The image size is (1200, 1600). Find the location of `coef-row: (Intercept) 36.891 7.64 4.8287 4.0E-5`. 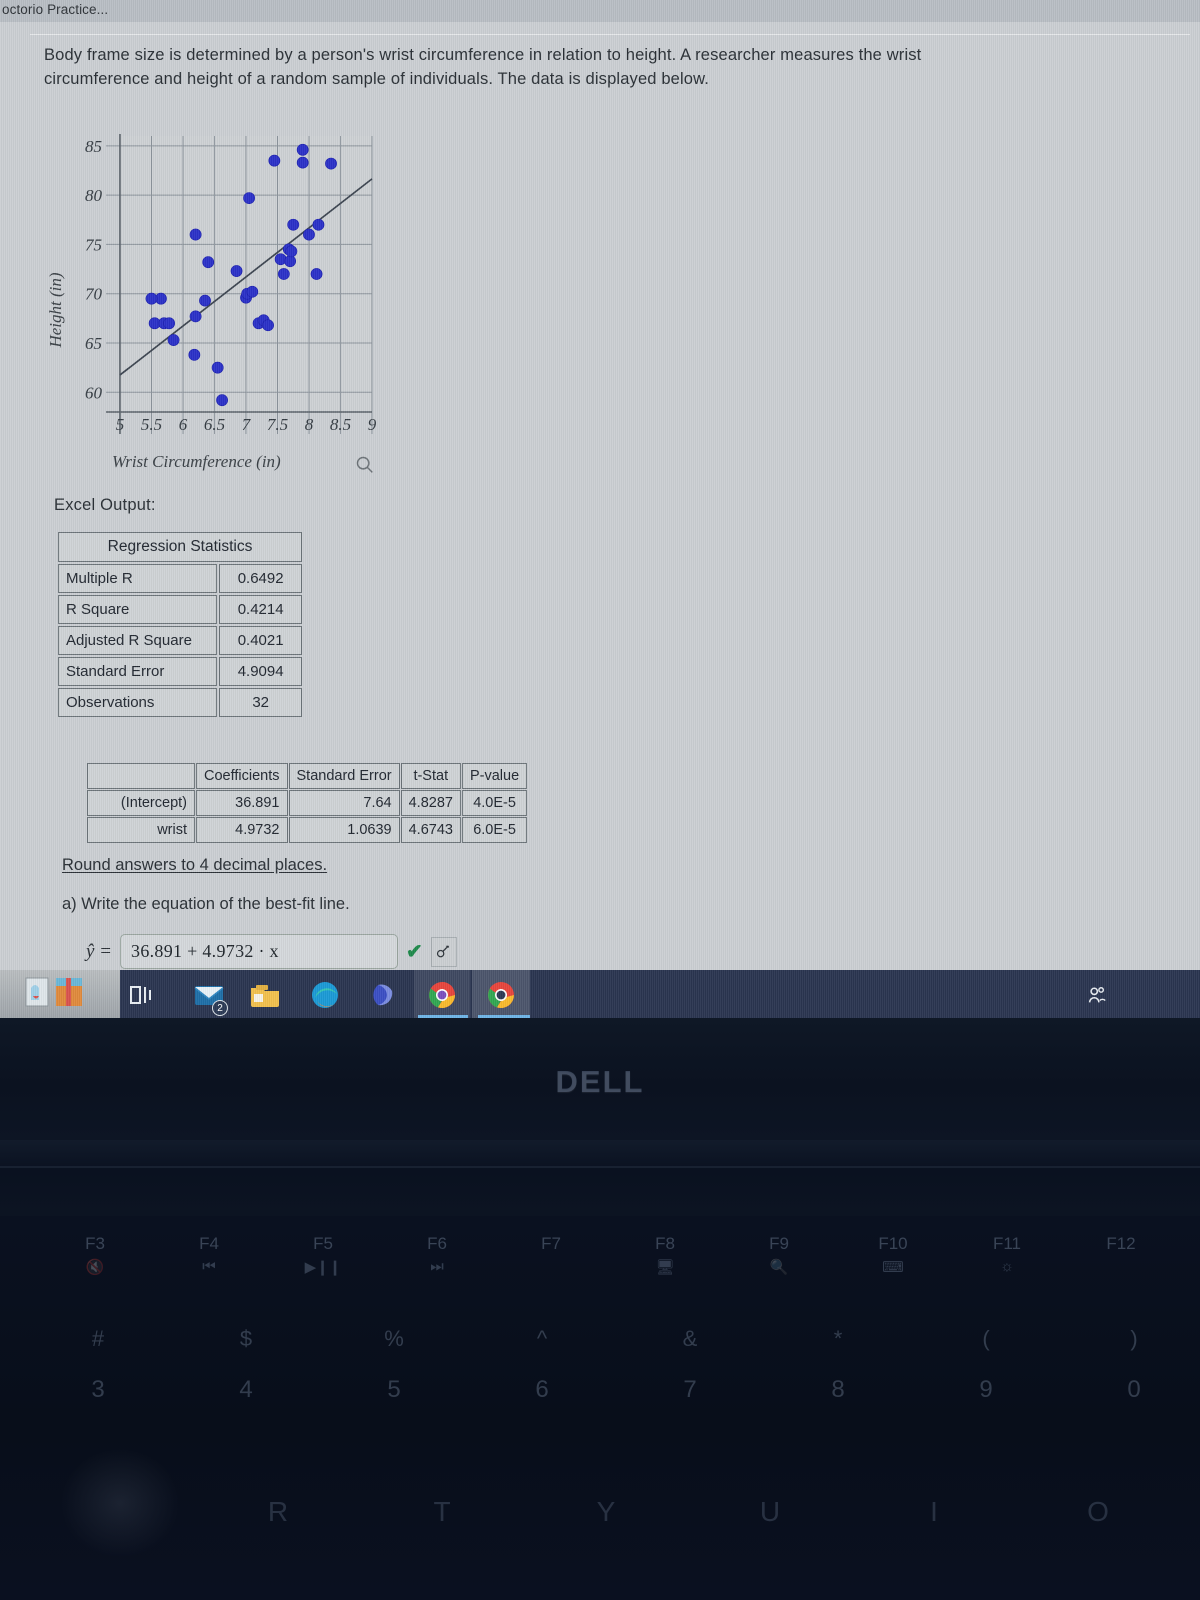

coef-row: (Intercept) 36.891 7.64 4.8287 4.0E-5 is located at coordinates (307, 803).